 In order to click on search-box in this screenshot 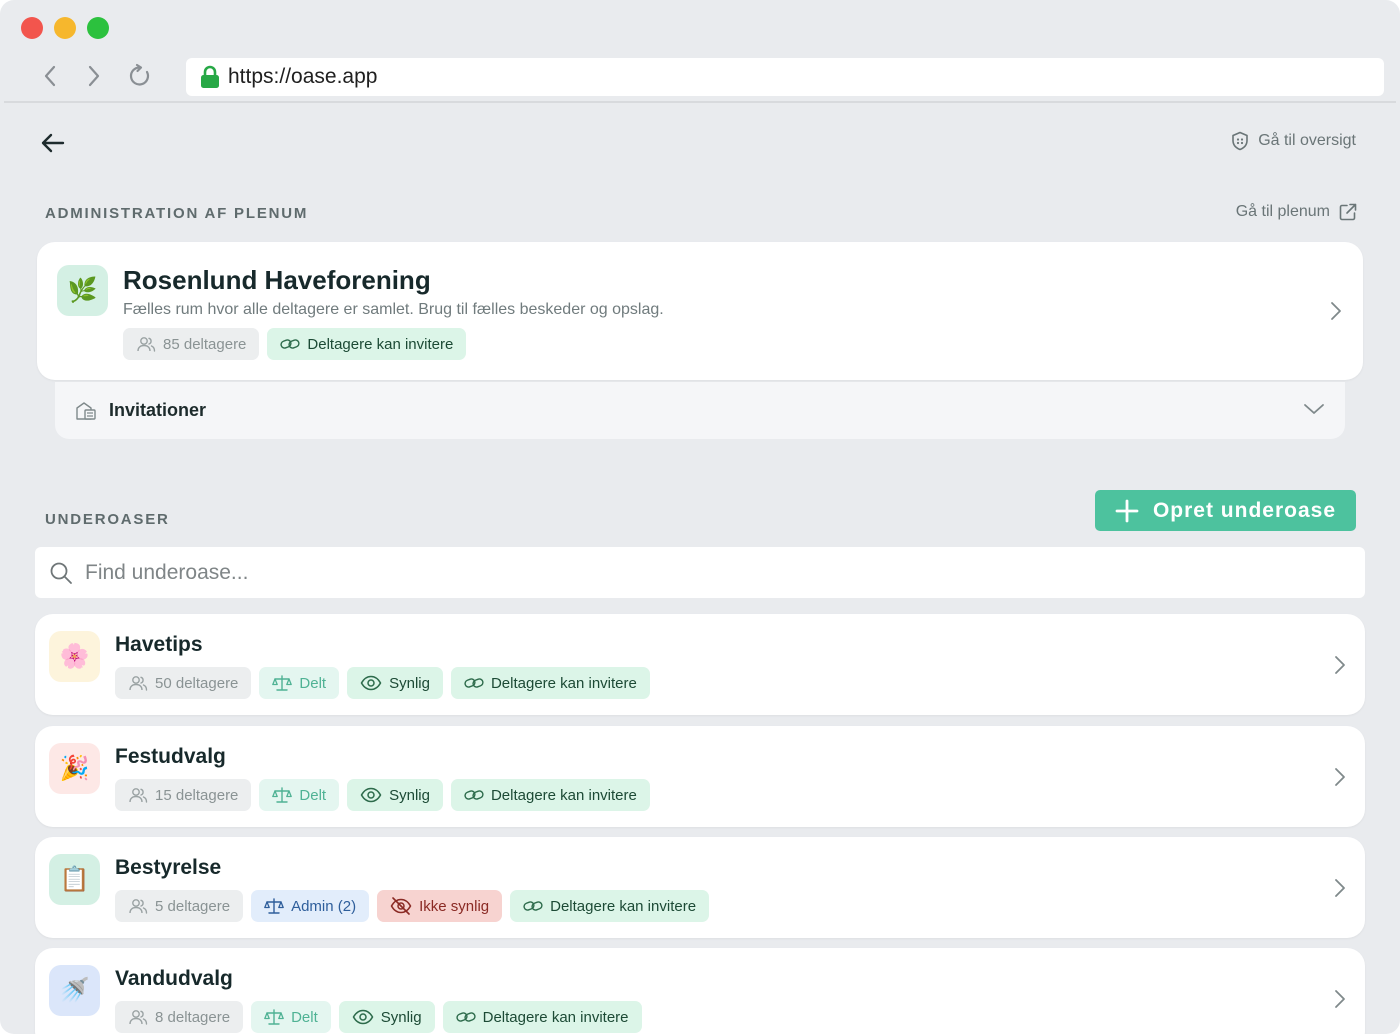, I will do `click(700, 572)`.